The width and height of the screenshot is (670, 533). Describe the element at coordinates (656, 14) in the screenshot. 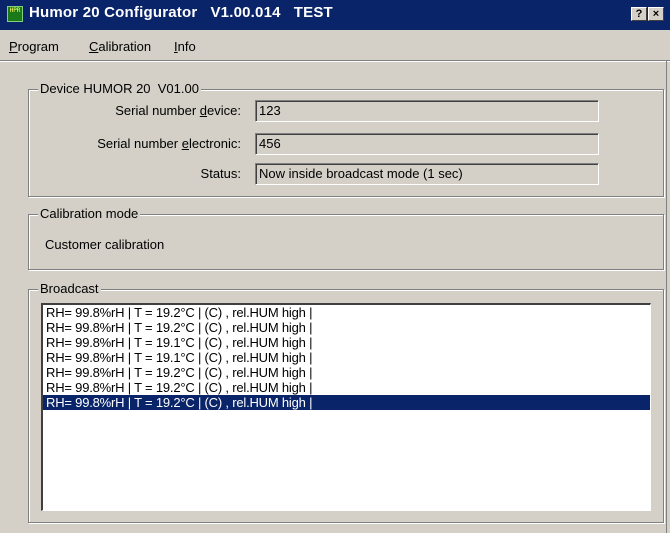

I see `close-button: ×` at that location.